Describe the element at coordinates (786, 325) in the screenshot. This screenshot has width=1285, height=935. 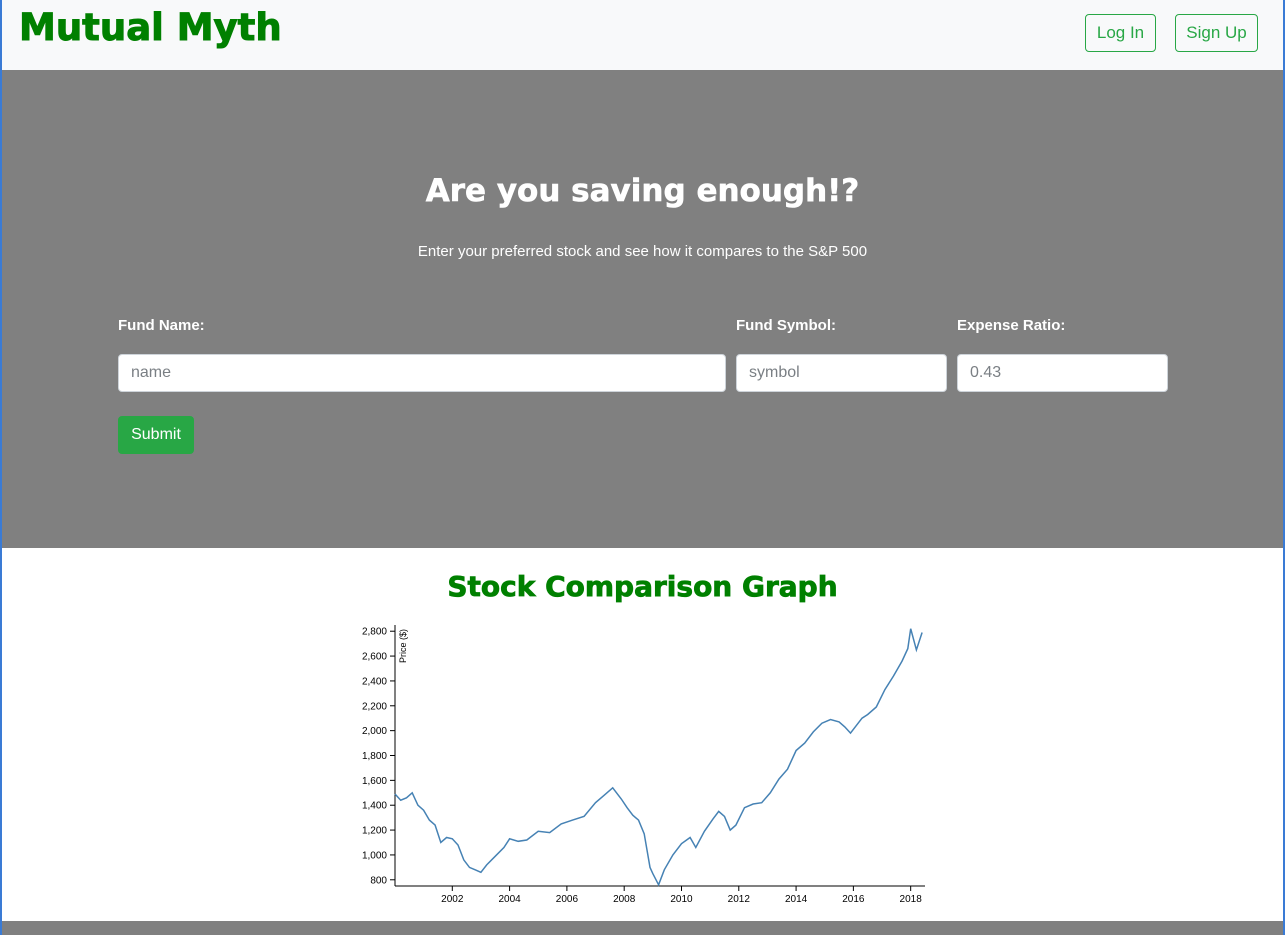
I see `fund-symbol-label: Fund Symbol:` at that location.